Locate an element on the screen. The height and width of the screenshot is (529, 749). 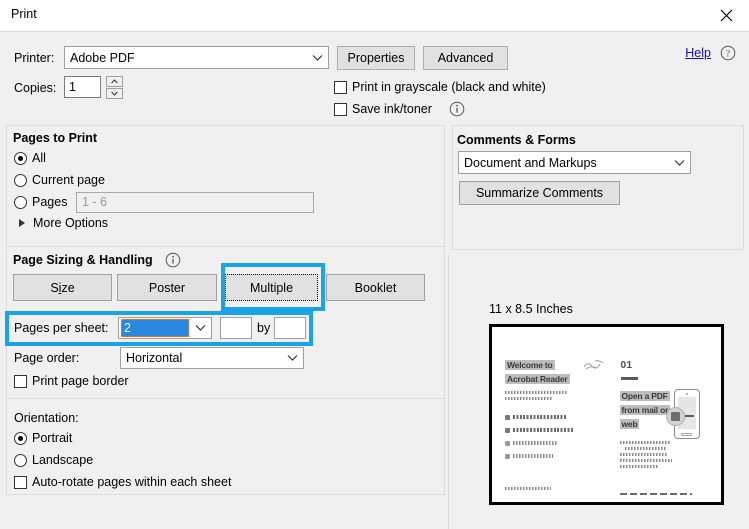
divider-pages-to-print-top is located at coordinates (225, 125).